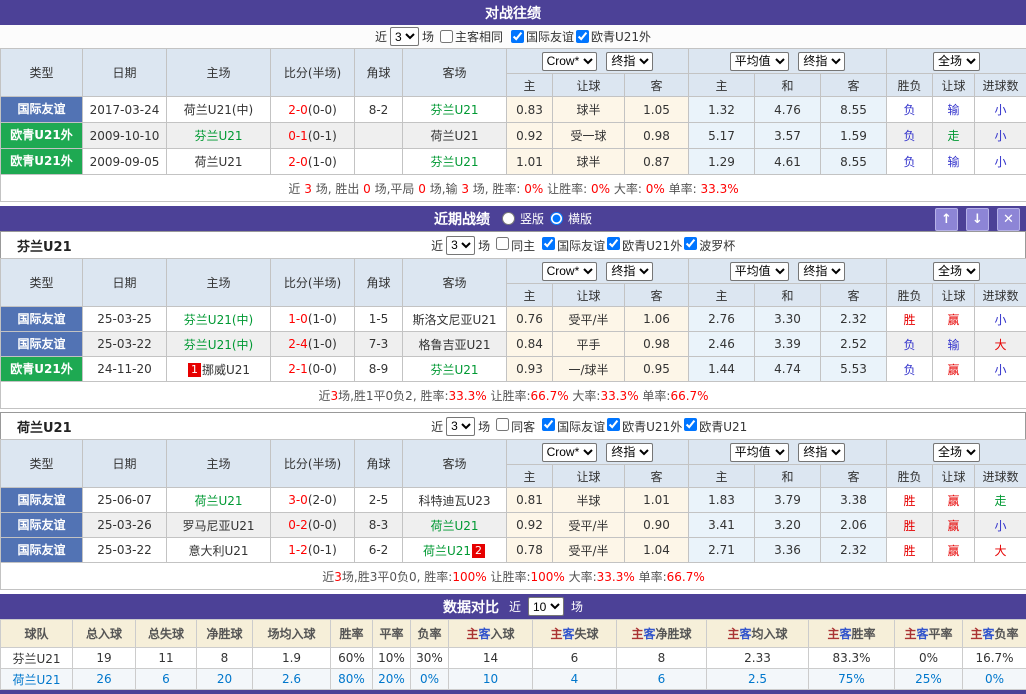  Describe the element at coordinates (643, 245) in the screenshot. I see `finland-euro-checkbox-label: 欧青U21外` at that location.